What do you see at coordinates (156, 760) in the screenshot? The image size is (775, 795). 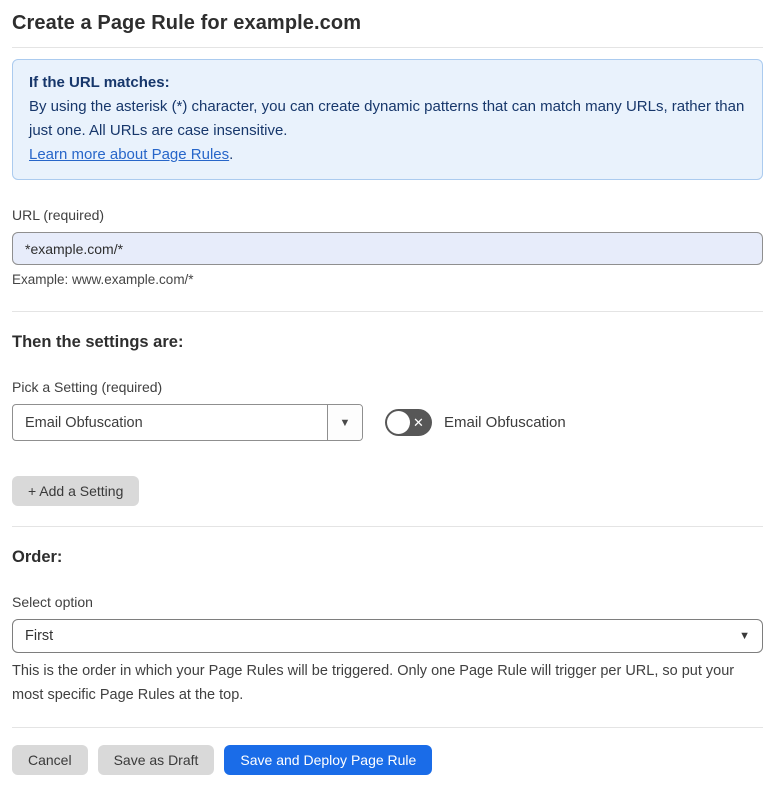 I see `save-draft-button: Save as Draft` at bounding box center [156, 760].